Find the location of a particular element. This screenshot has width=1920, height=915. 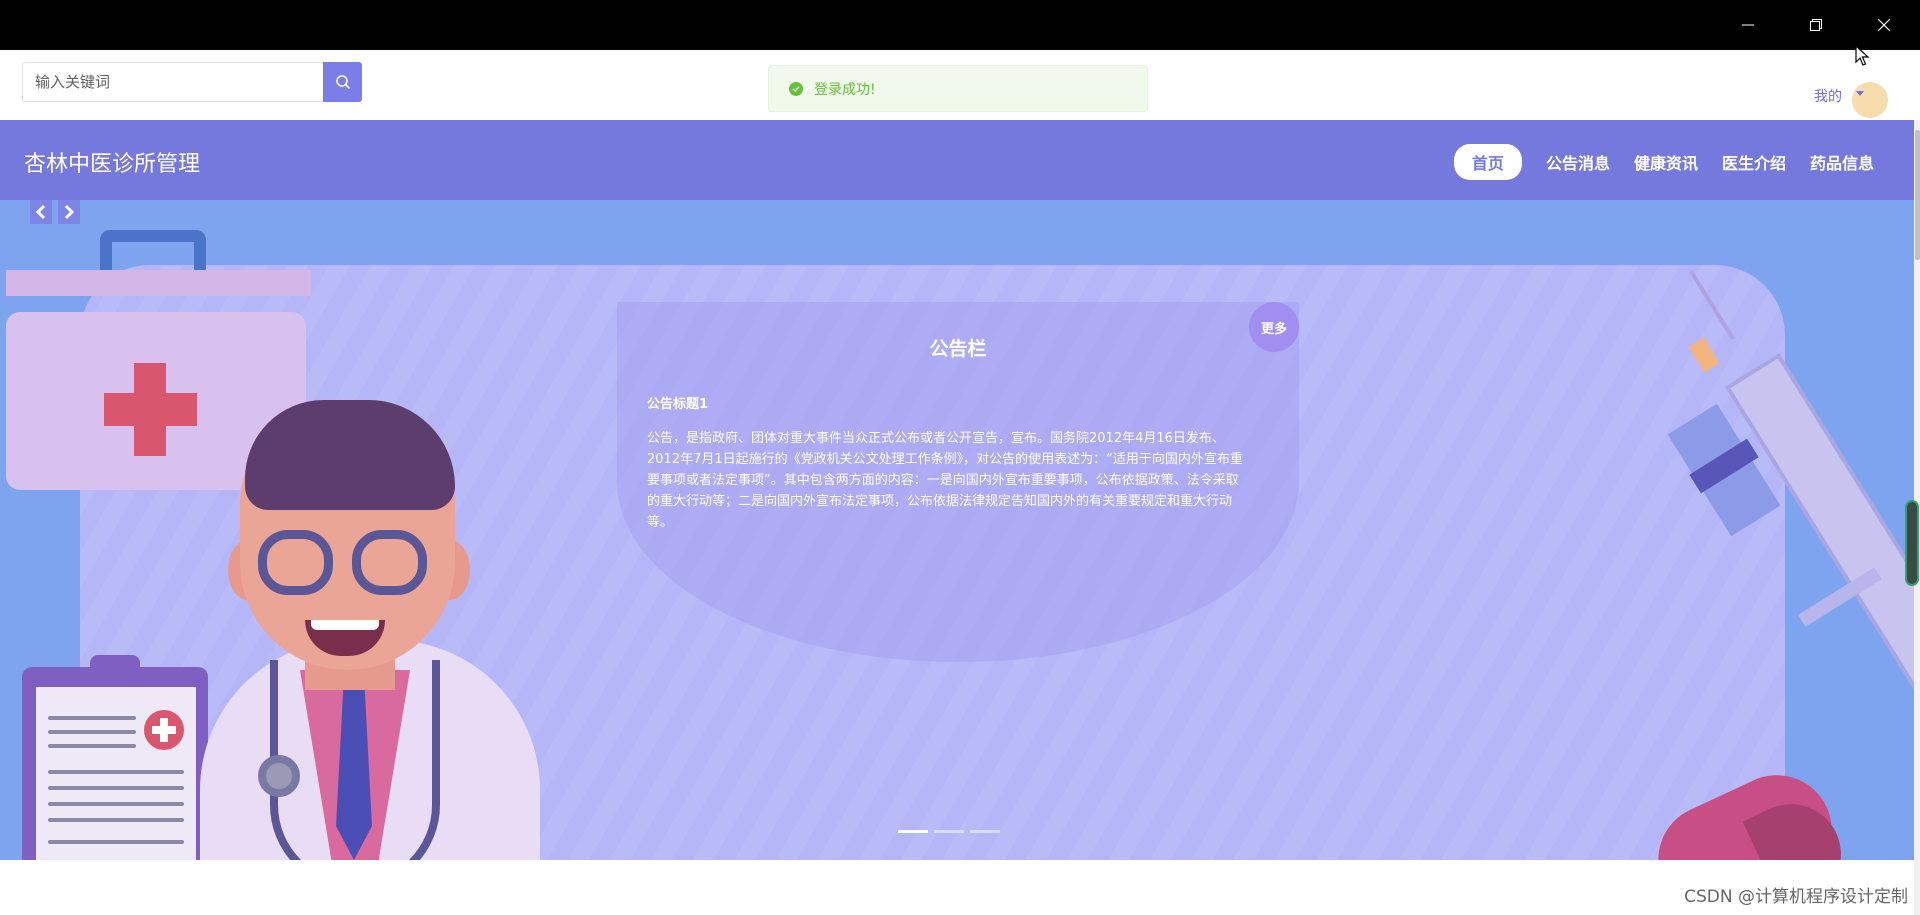

notice-board-title: 公告栏 is located at coordinates (958, 349).